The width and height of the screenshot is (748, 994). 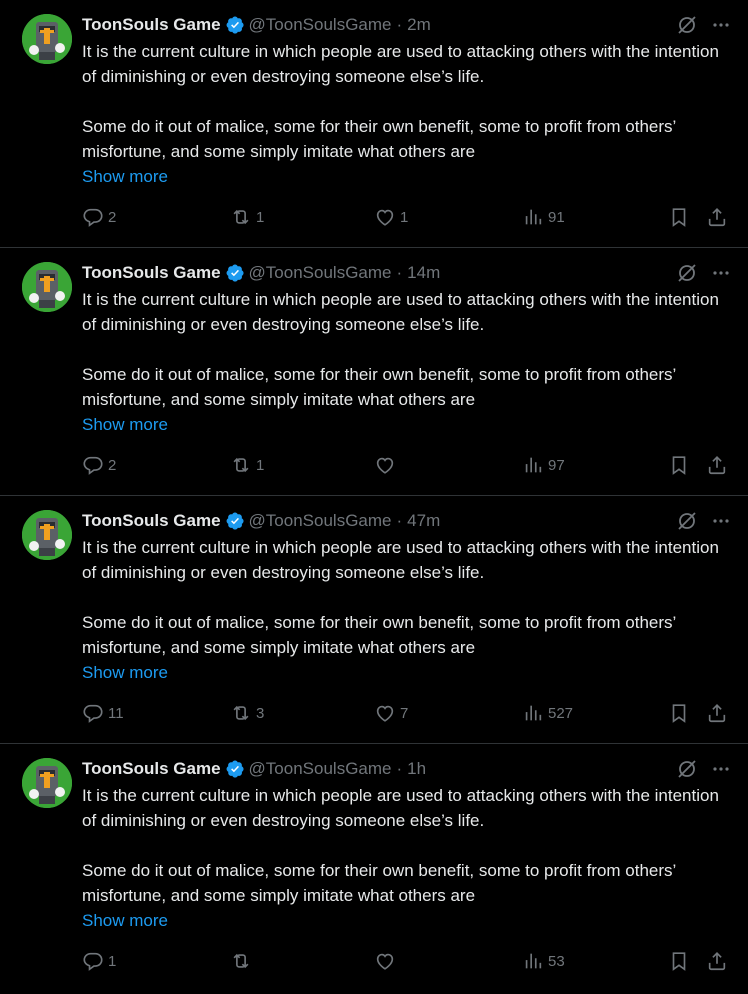 What do you see at coordinates (404, 713) in the screenshot?
I see `like-count: 7` at bounding box center [404, 713].